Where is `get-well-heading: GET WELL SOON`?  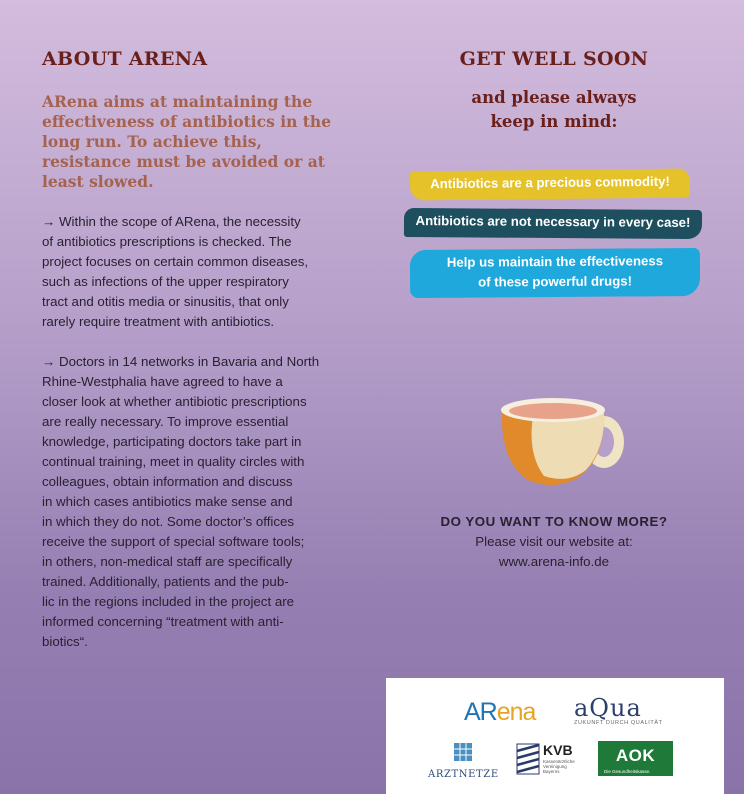
get-well-heading: GET WELL SOON is located at coordinates (554, 59).